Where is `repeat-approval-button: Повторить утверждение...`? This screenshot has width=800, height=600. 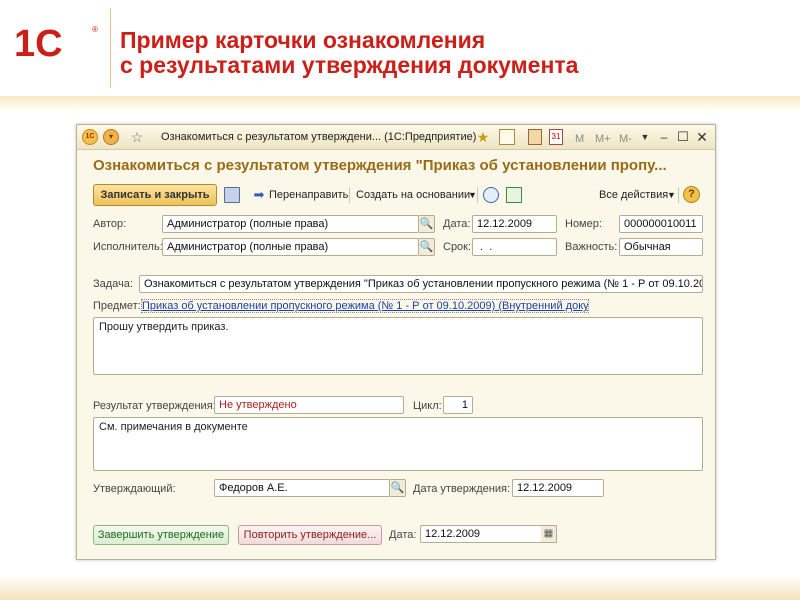 repeat-approval-button: Повторить утверждение... is located at coordinates (310, 535).